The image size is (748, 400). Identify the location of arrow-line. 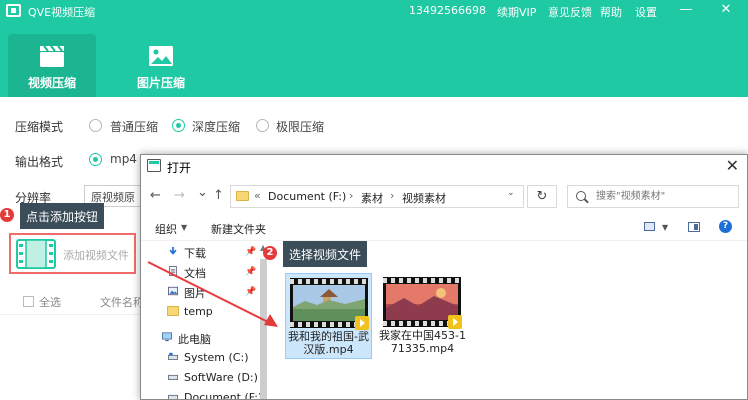
(210, 293).